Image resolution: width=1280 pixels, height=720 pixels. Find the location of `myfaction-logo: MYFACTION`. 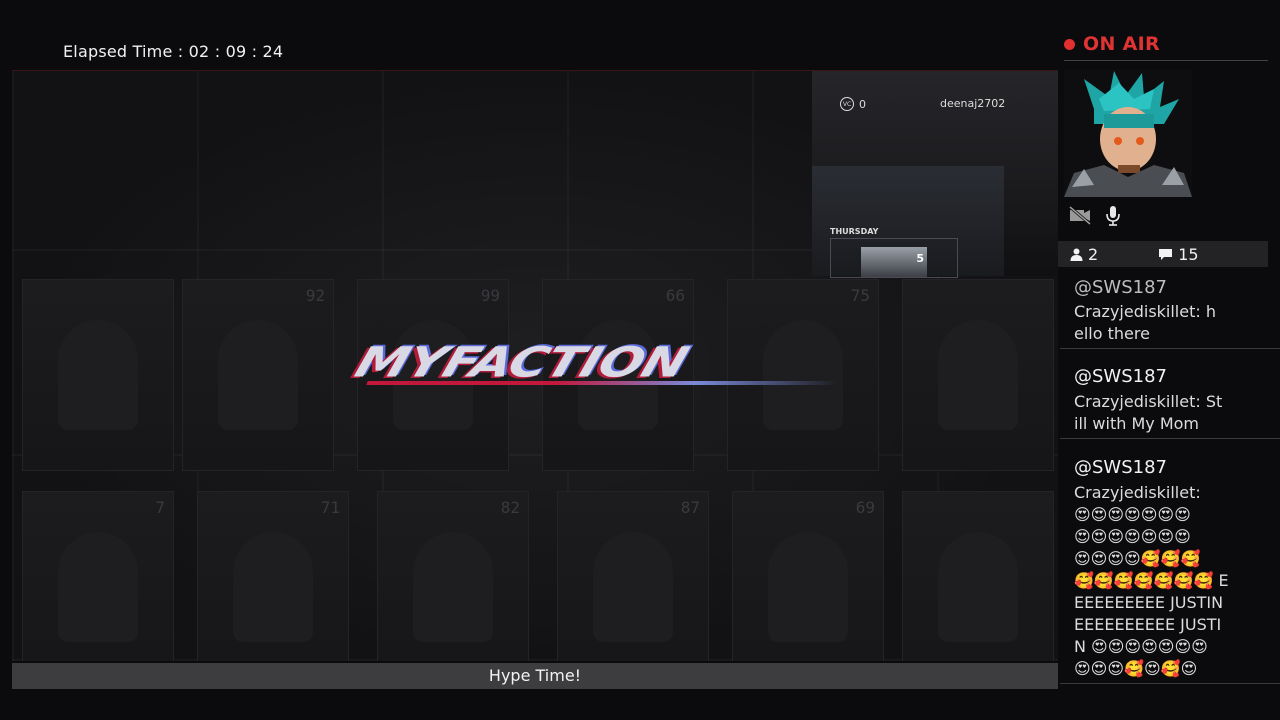

myfaction-logo: MYFACTION is located at coordinates (598, 368).